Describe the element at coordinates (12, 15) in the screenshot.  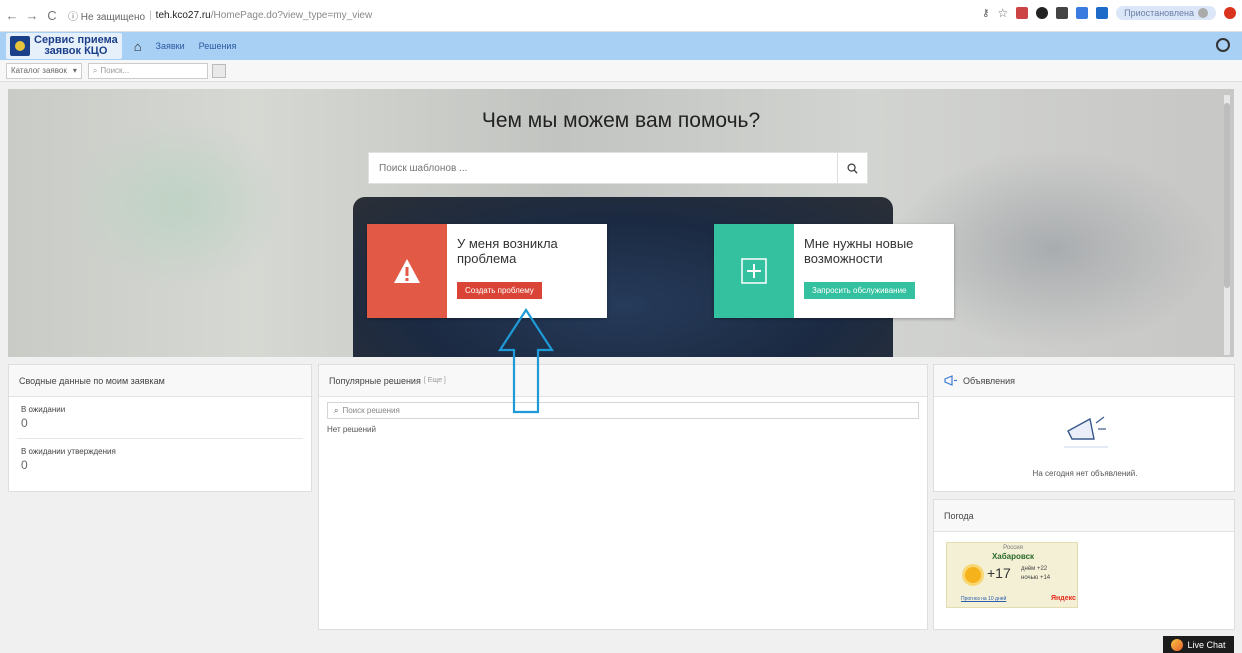
I see `back-button: ←` at that location.